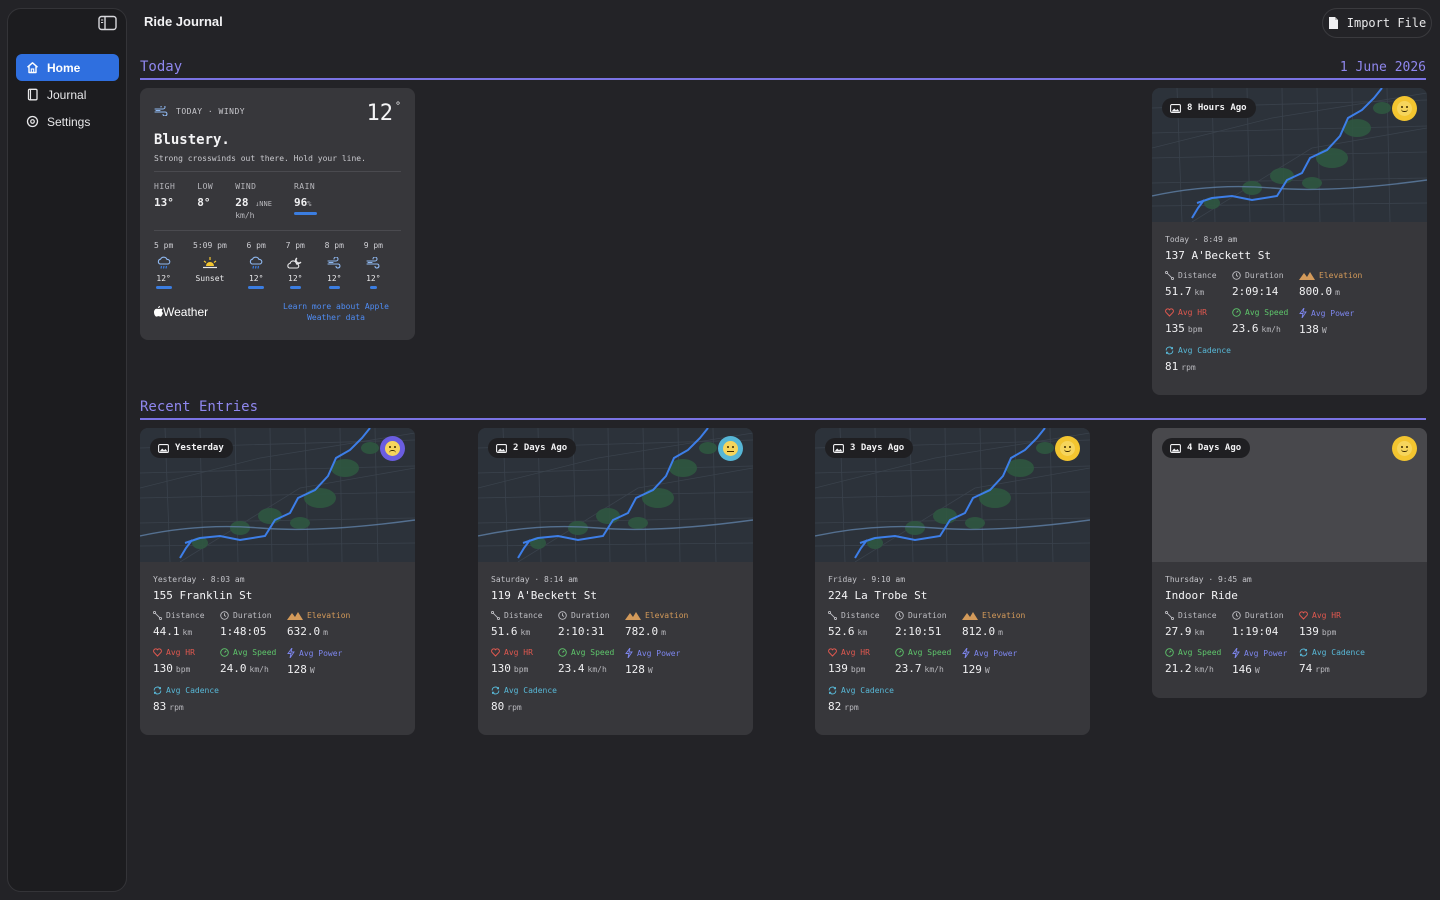 The height and width of the screenshot is (900, 1440). Describe the element at coordinates (783, 409) in the screenshot. I see `recent-section-header: Recent Entries` at that location.